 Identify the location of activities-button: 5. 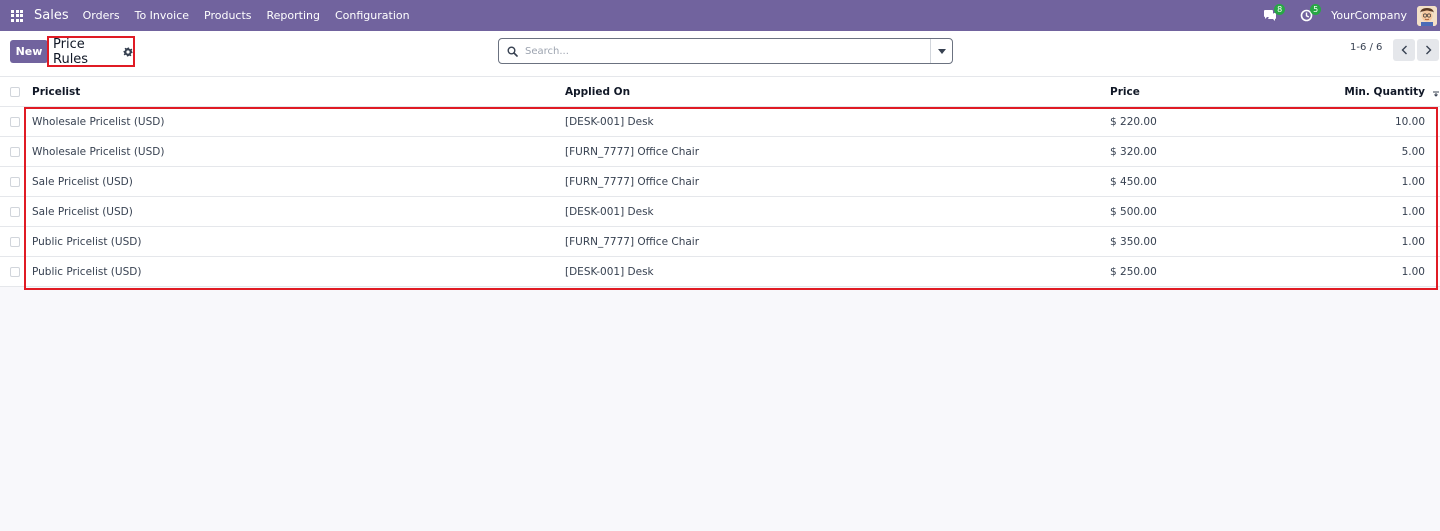
(1308, 15).